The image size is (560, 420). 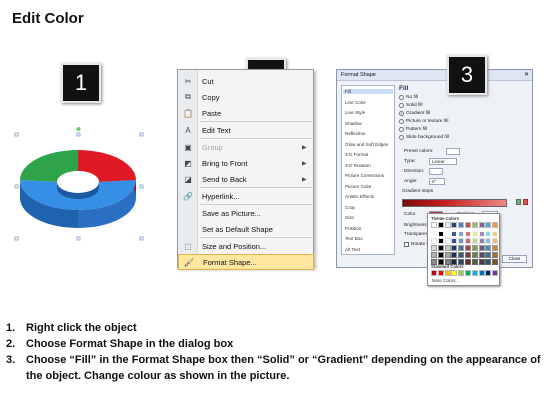 I want to click on fill-option-pattern-fill: Pattern fill, so click(x=413, y=129).